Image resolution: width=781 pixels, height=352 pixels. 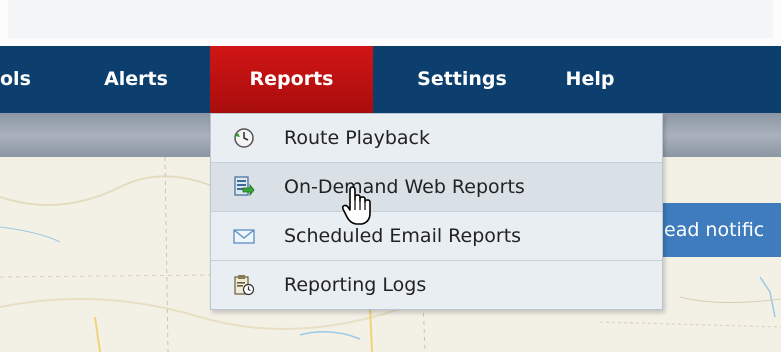 I want to click on nav-item-settings-label: Settings, so click(x=462, y=79).